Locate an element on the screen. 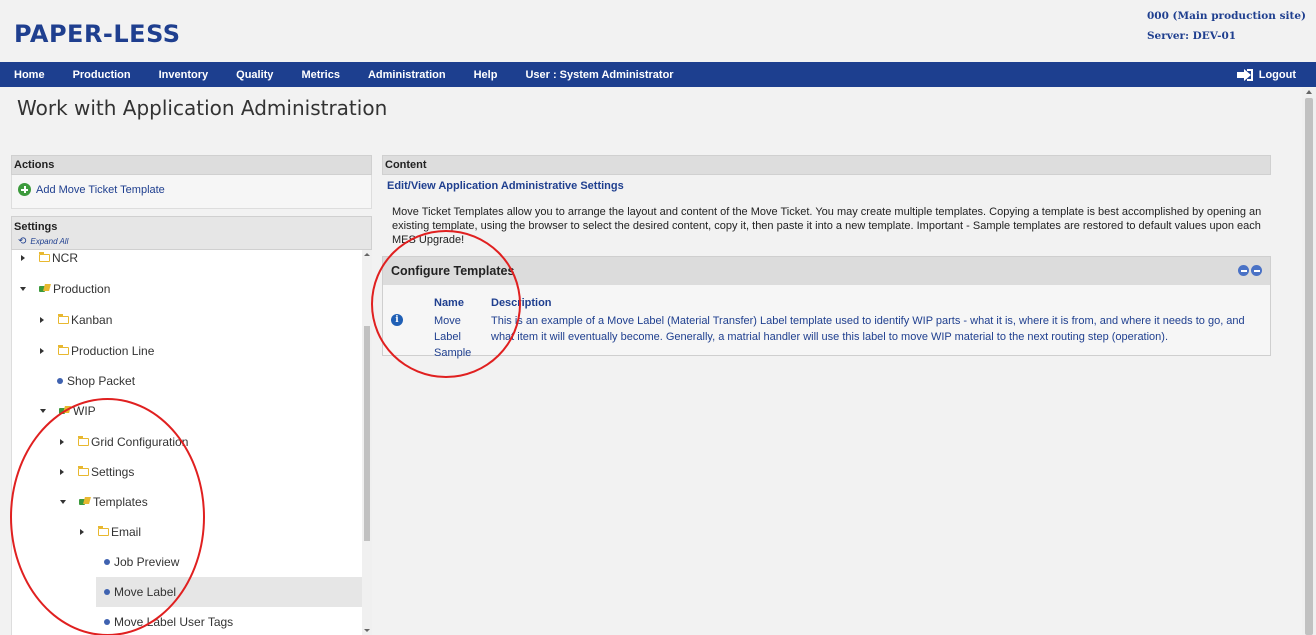 Image resolution: width=1316 pixels, height=635 pixels. server-label: Server: DEV-01 is located at coordinates (1191, 36).